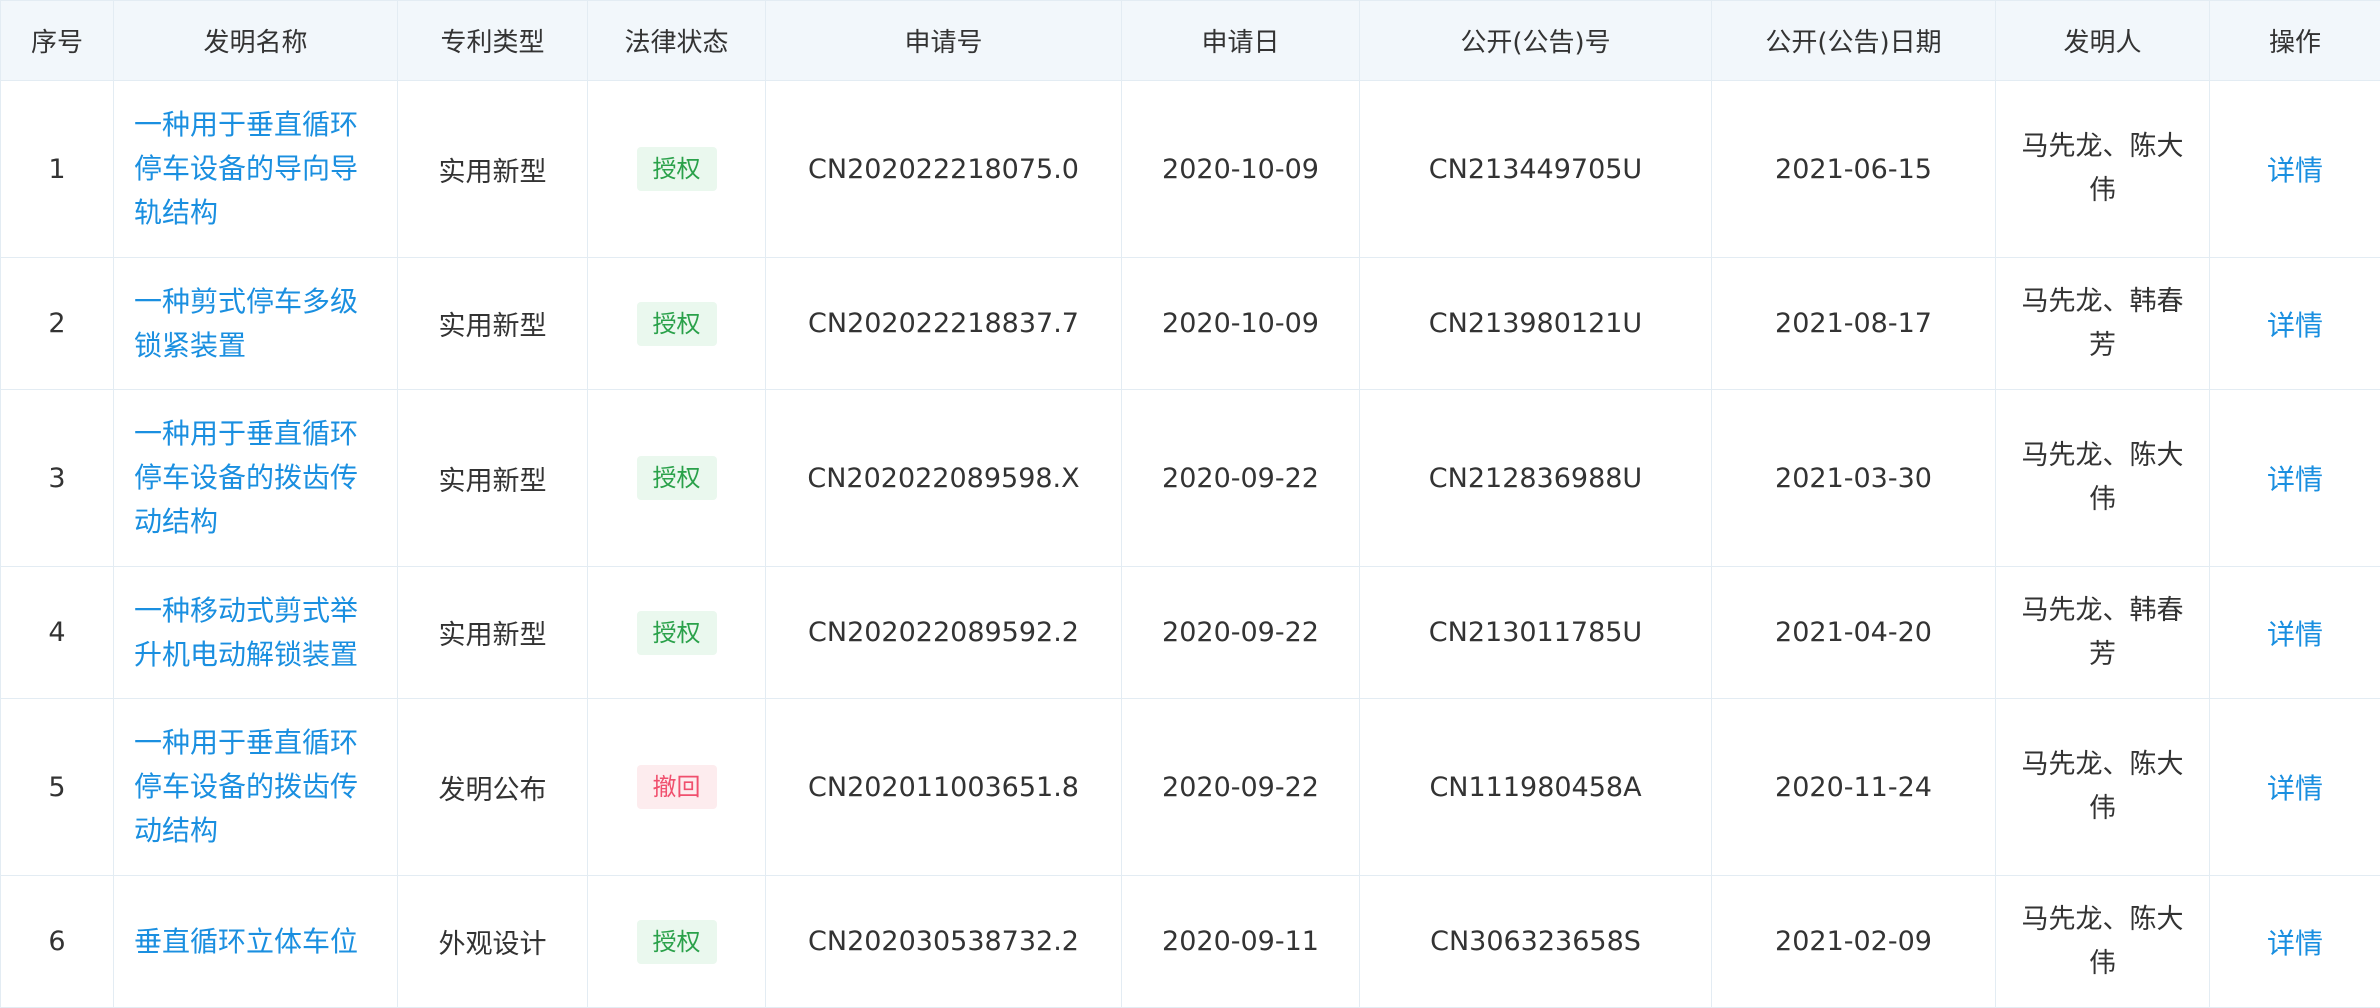 The height and width of the screenshot is (1008, 2380). What do you see at coordinates (57, 324) in the screenshot?
I see `row-index: 2` at bounding box center [57, 324].